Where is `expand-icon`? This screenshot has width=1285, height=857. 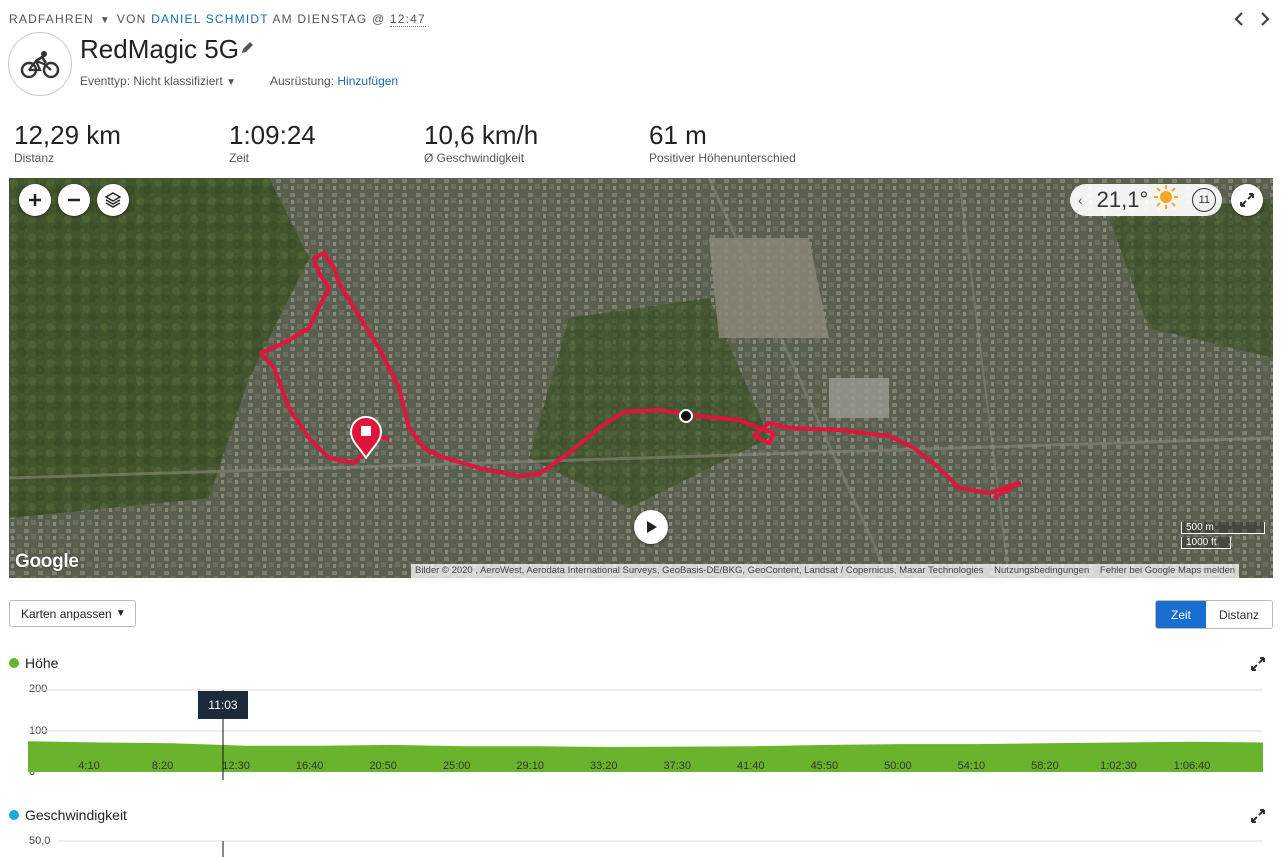
expand-icon is located at coordinates (1247, 200).